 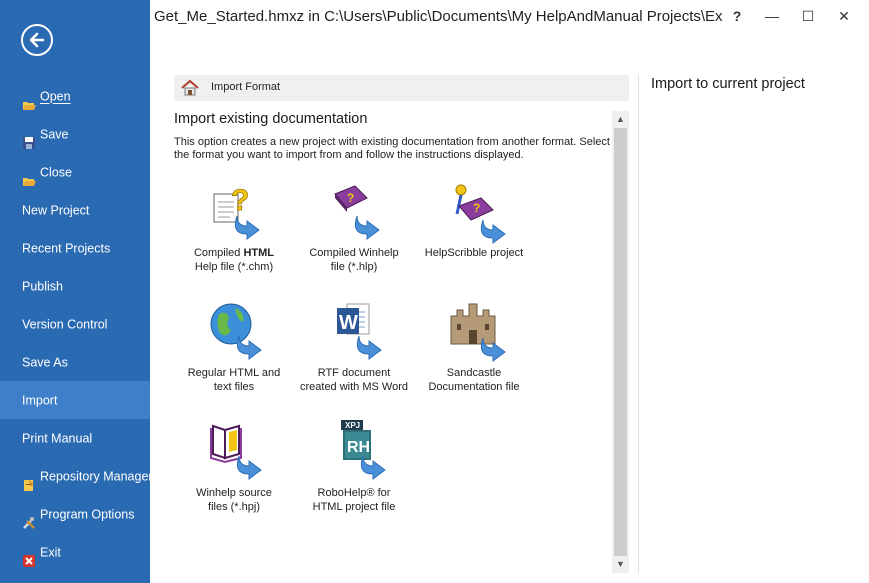 I want to click on chm-label-bold: HTML, so click(x=259, y=253).